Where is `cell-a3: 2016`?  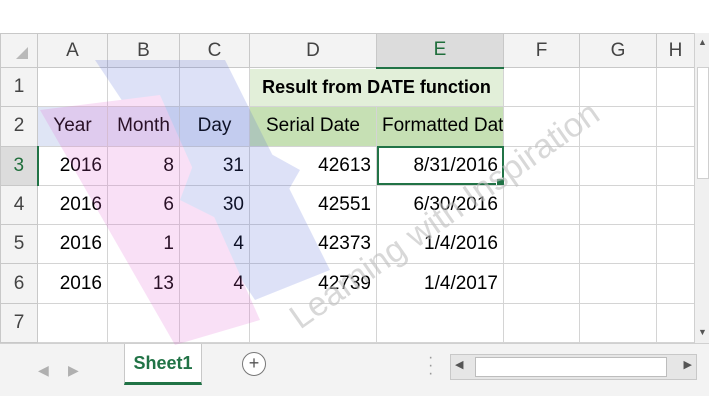
cell-a3: 2016 is located at coordinates (72, 165).